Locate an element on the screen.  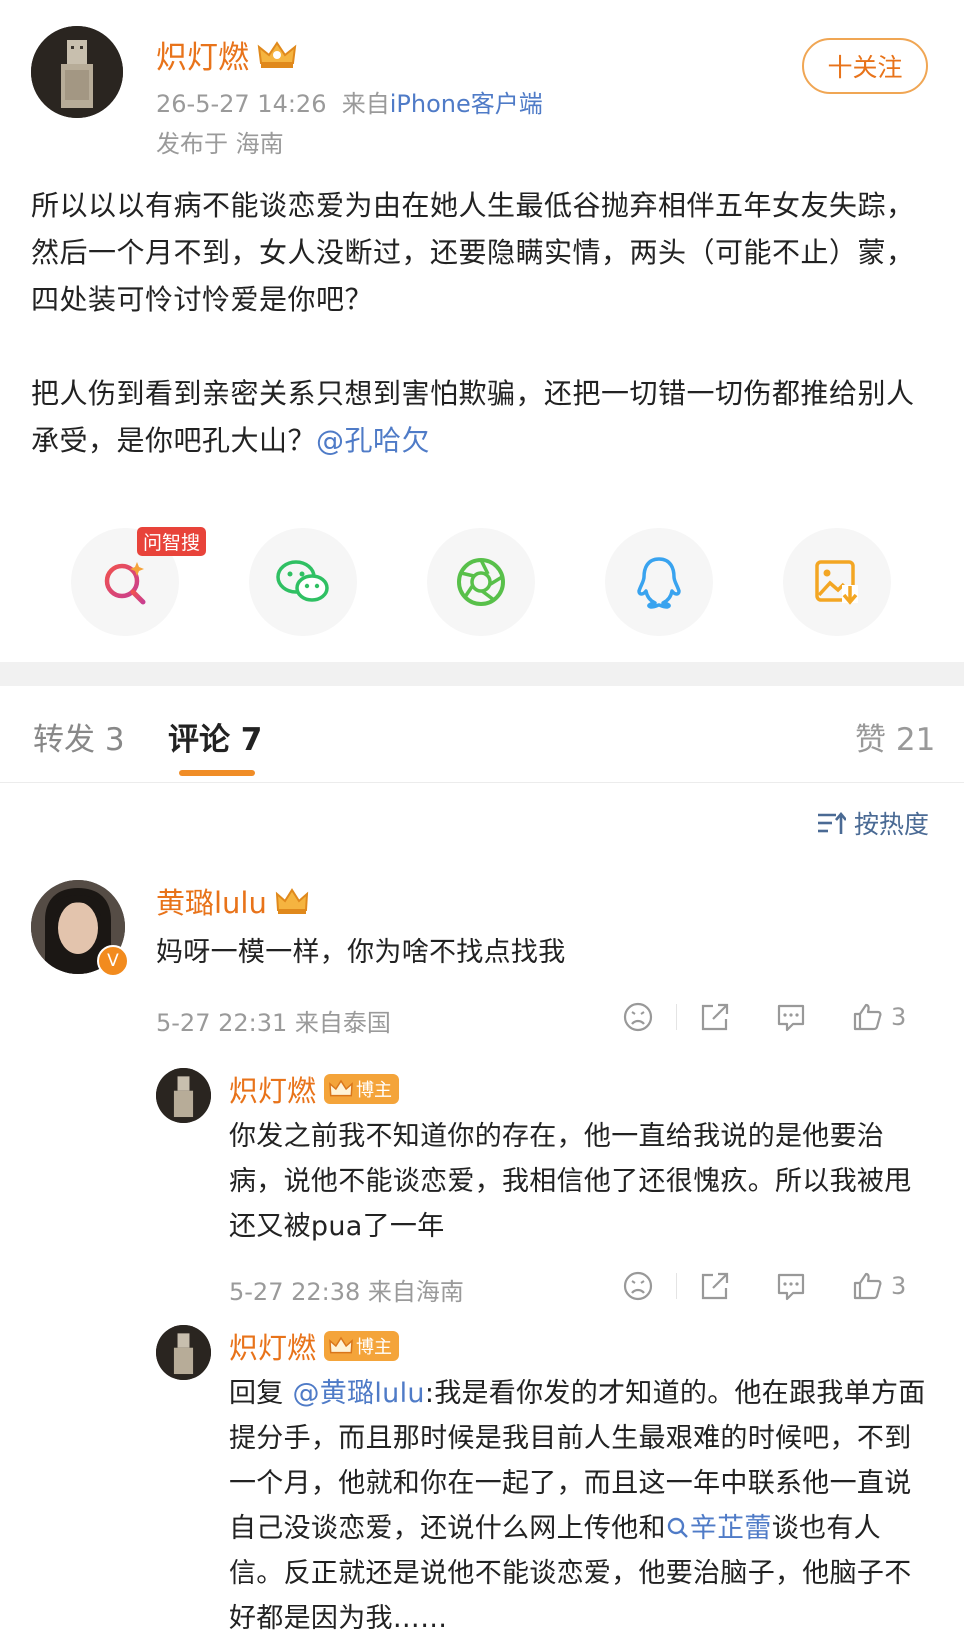
wechat-icon is located at coordinates (302, 581).